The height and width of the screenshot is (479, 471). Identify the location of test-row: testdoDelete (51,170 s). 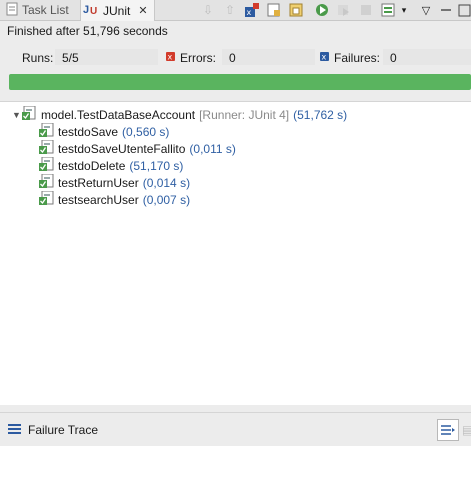
(111, 165).